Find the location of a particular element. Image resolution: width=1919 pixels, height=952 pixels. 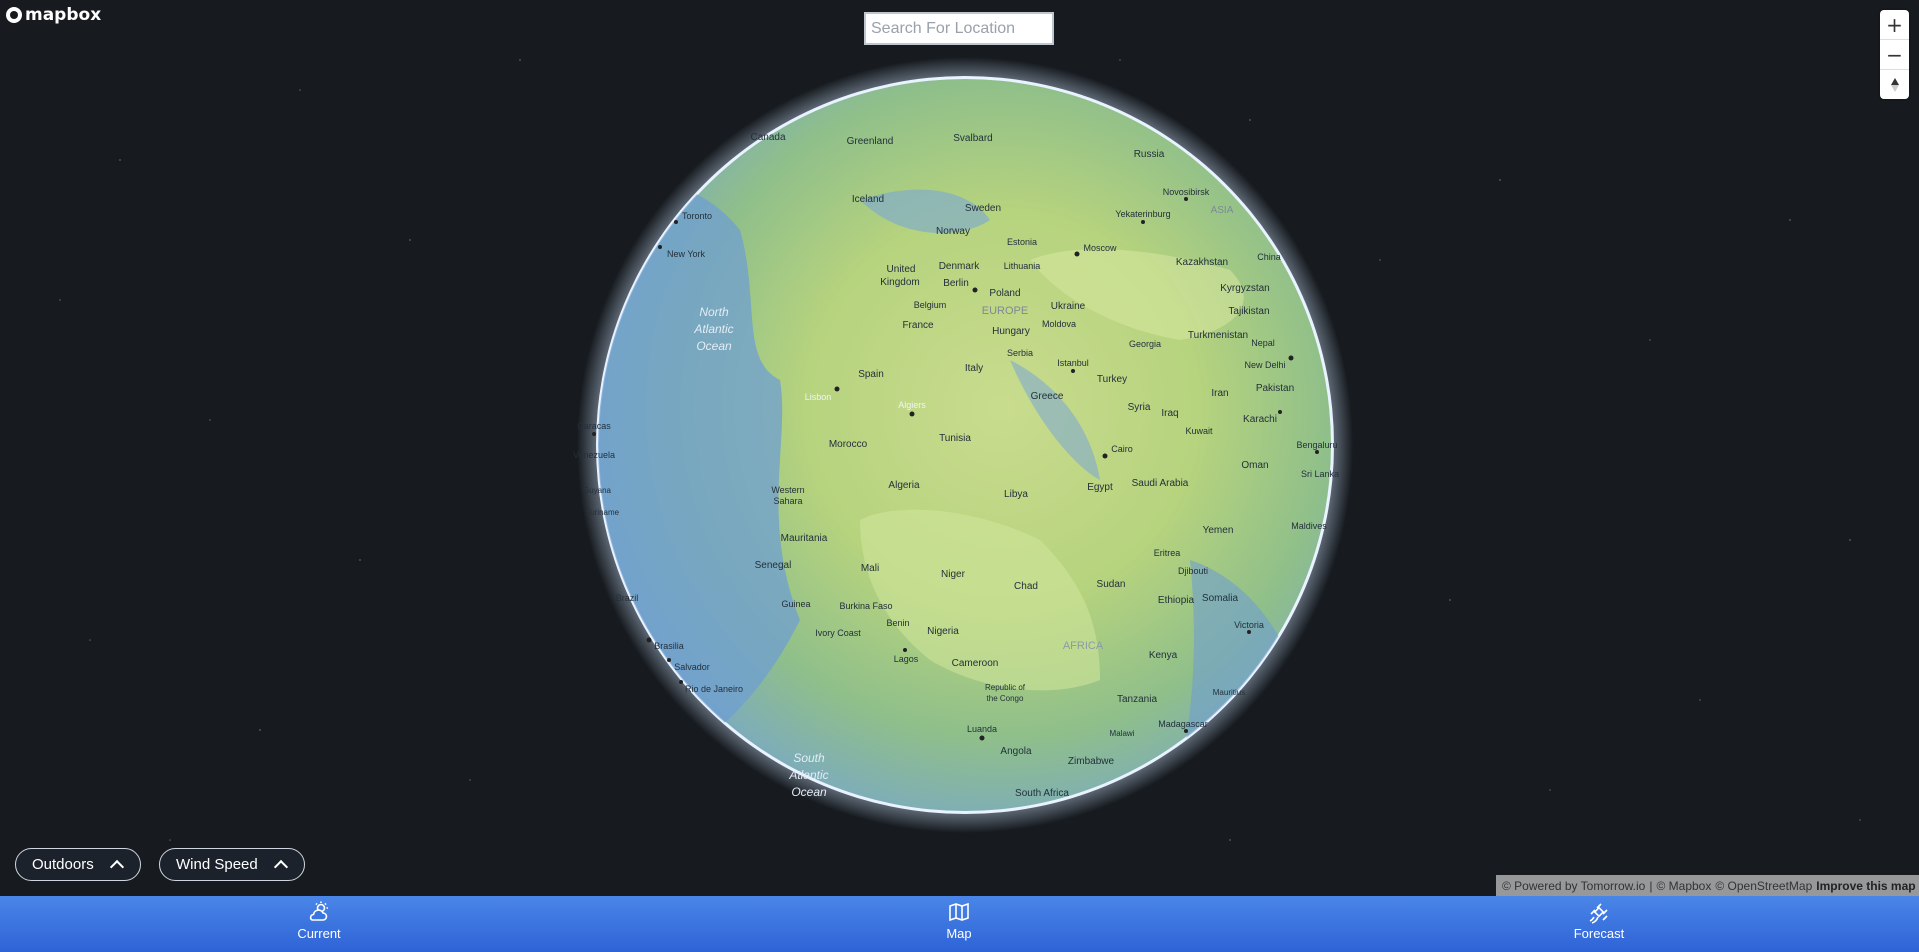

map-label: Georgia is located at coordinates (1145, 344).